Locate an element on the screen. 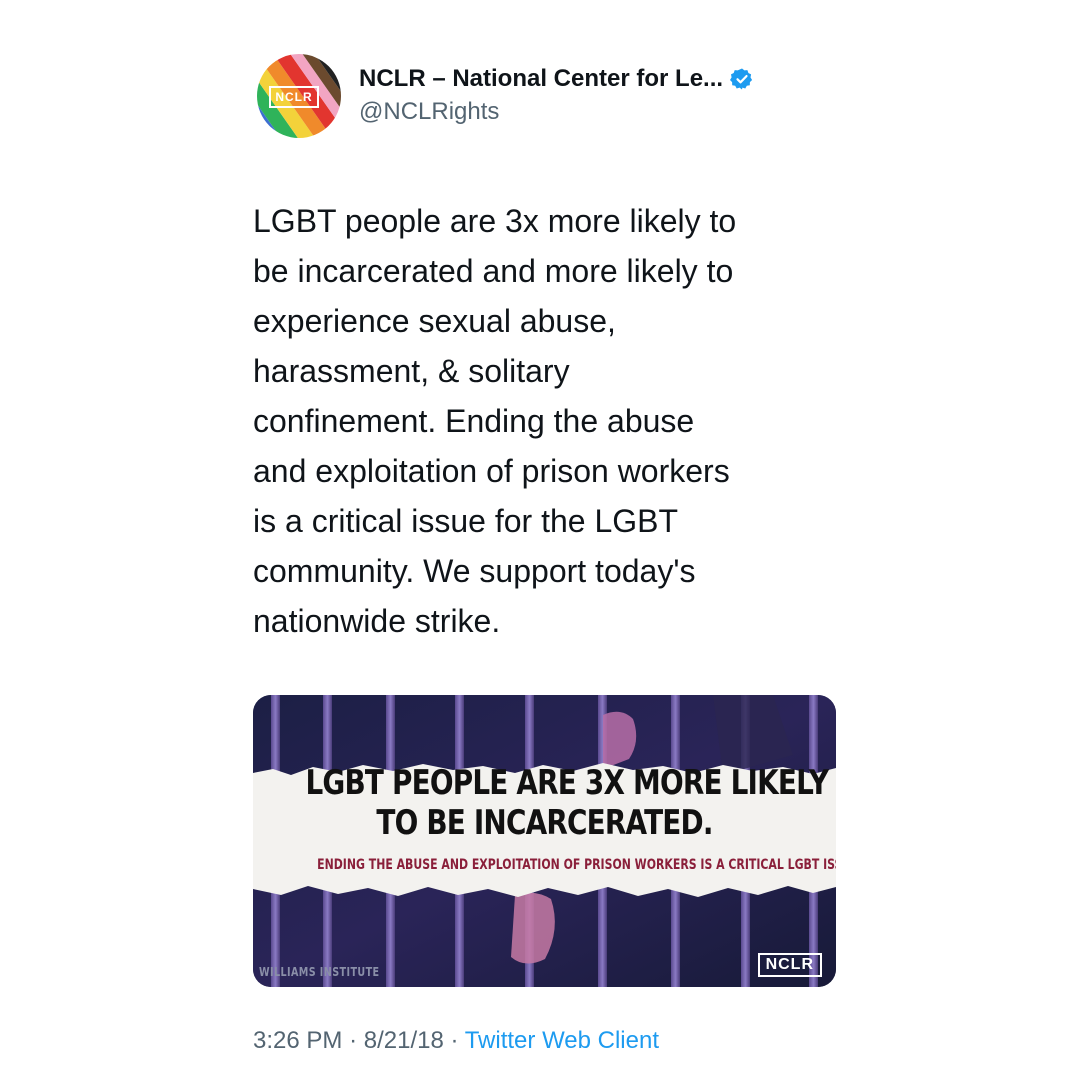 The image size is (1080, 1080). tweet-date: 8/21/18 is located at coordinates (404, 1040).